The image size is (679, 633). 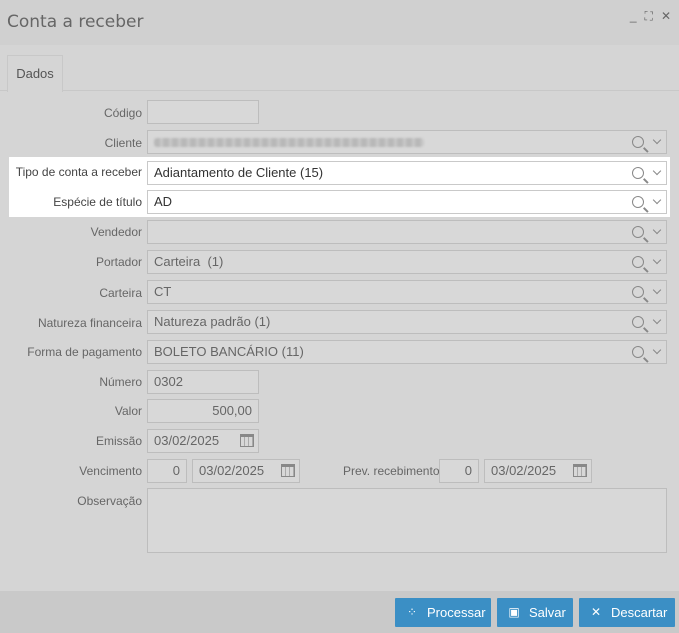 What do you see at coordinates (407, 173) in the screenshot?
I see `tipo-conta-field: Adiantamento de Cliente (15)` at bounding box center [407, 173].